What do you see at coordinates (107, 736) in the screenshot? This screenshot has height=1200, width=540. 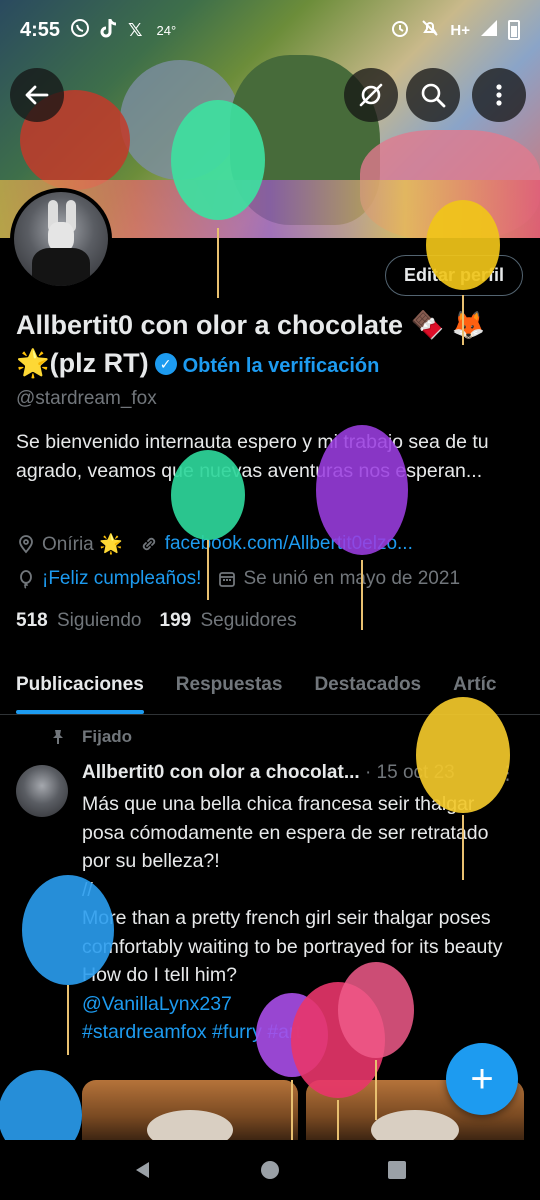 I see `pinned-label: Fijado` at bounding box center [107, 736].